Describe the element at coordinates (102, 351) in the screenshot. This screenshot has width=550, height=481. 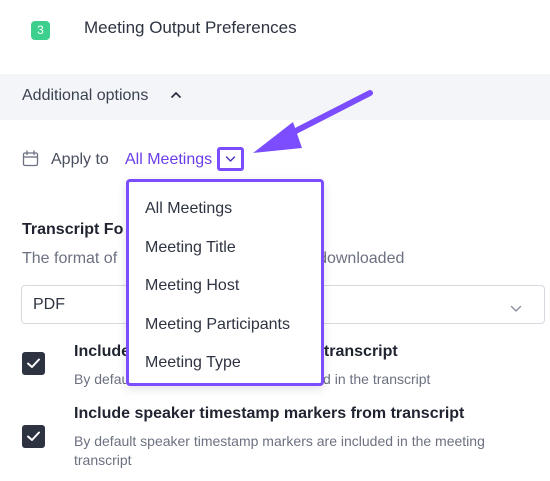
I see `option-title-1-start: Include` at that location.